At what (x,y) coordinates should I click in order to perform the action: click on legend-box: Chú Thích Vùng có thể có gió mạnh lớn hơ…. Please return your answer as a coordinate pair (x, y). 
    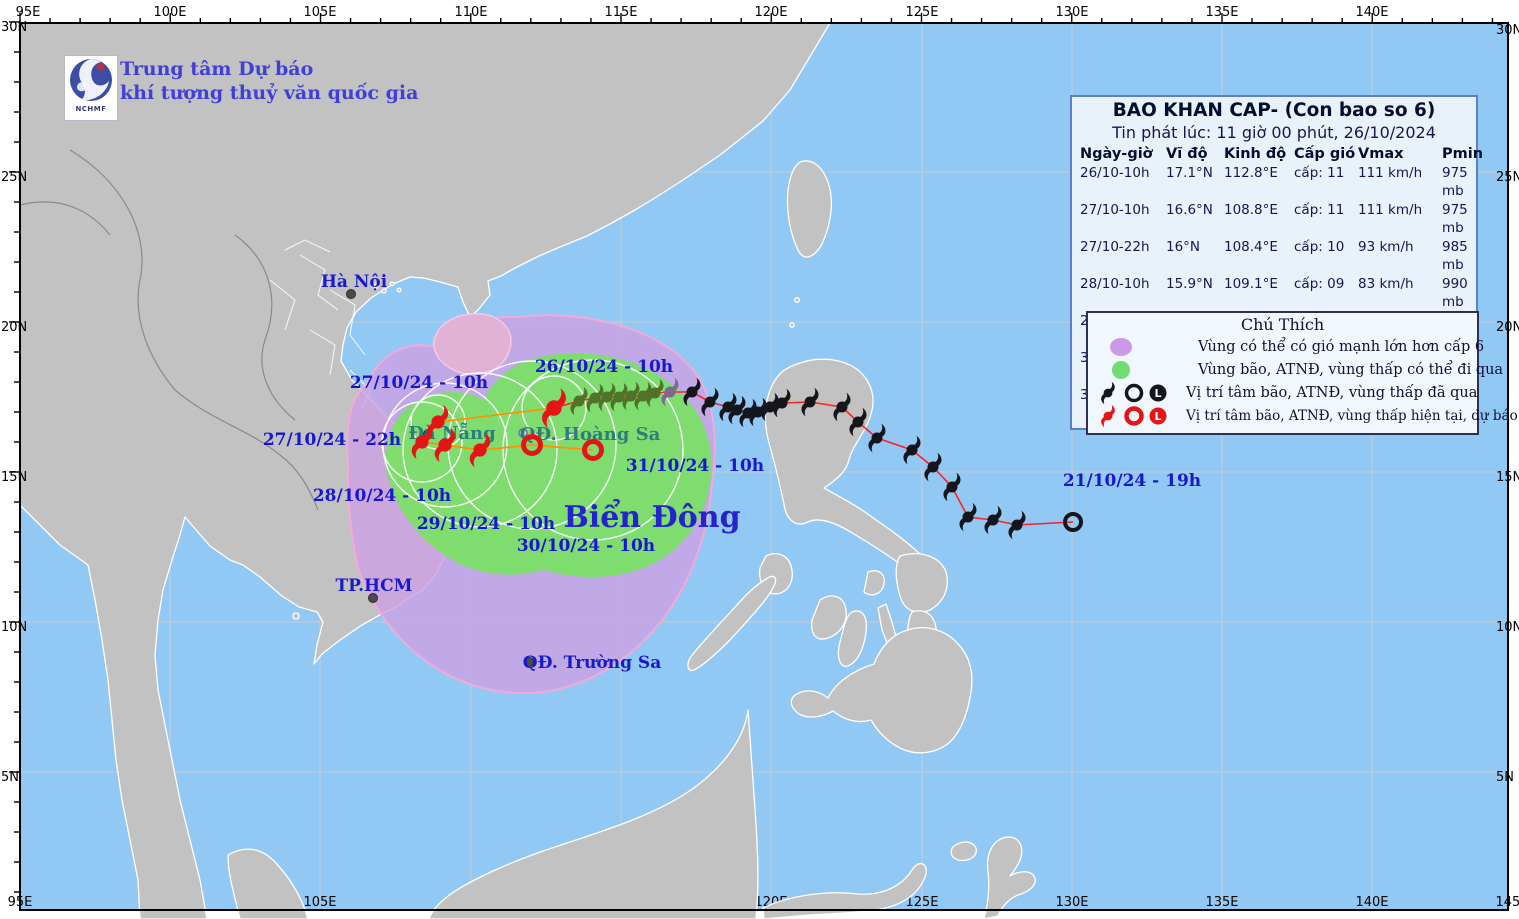
    Looking at the image, I should click on (1302, 373).